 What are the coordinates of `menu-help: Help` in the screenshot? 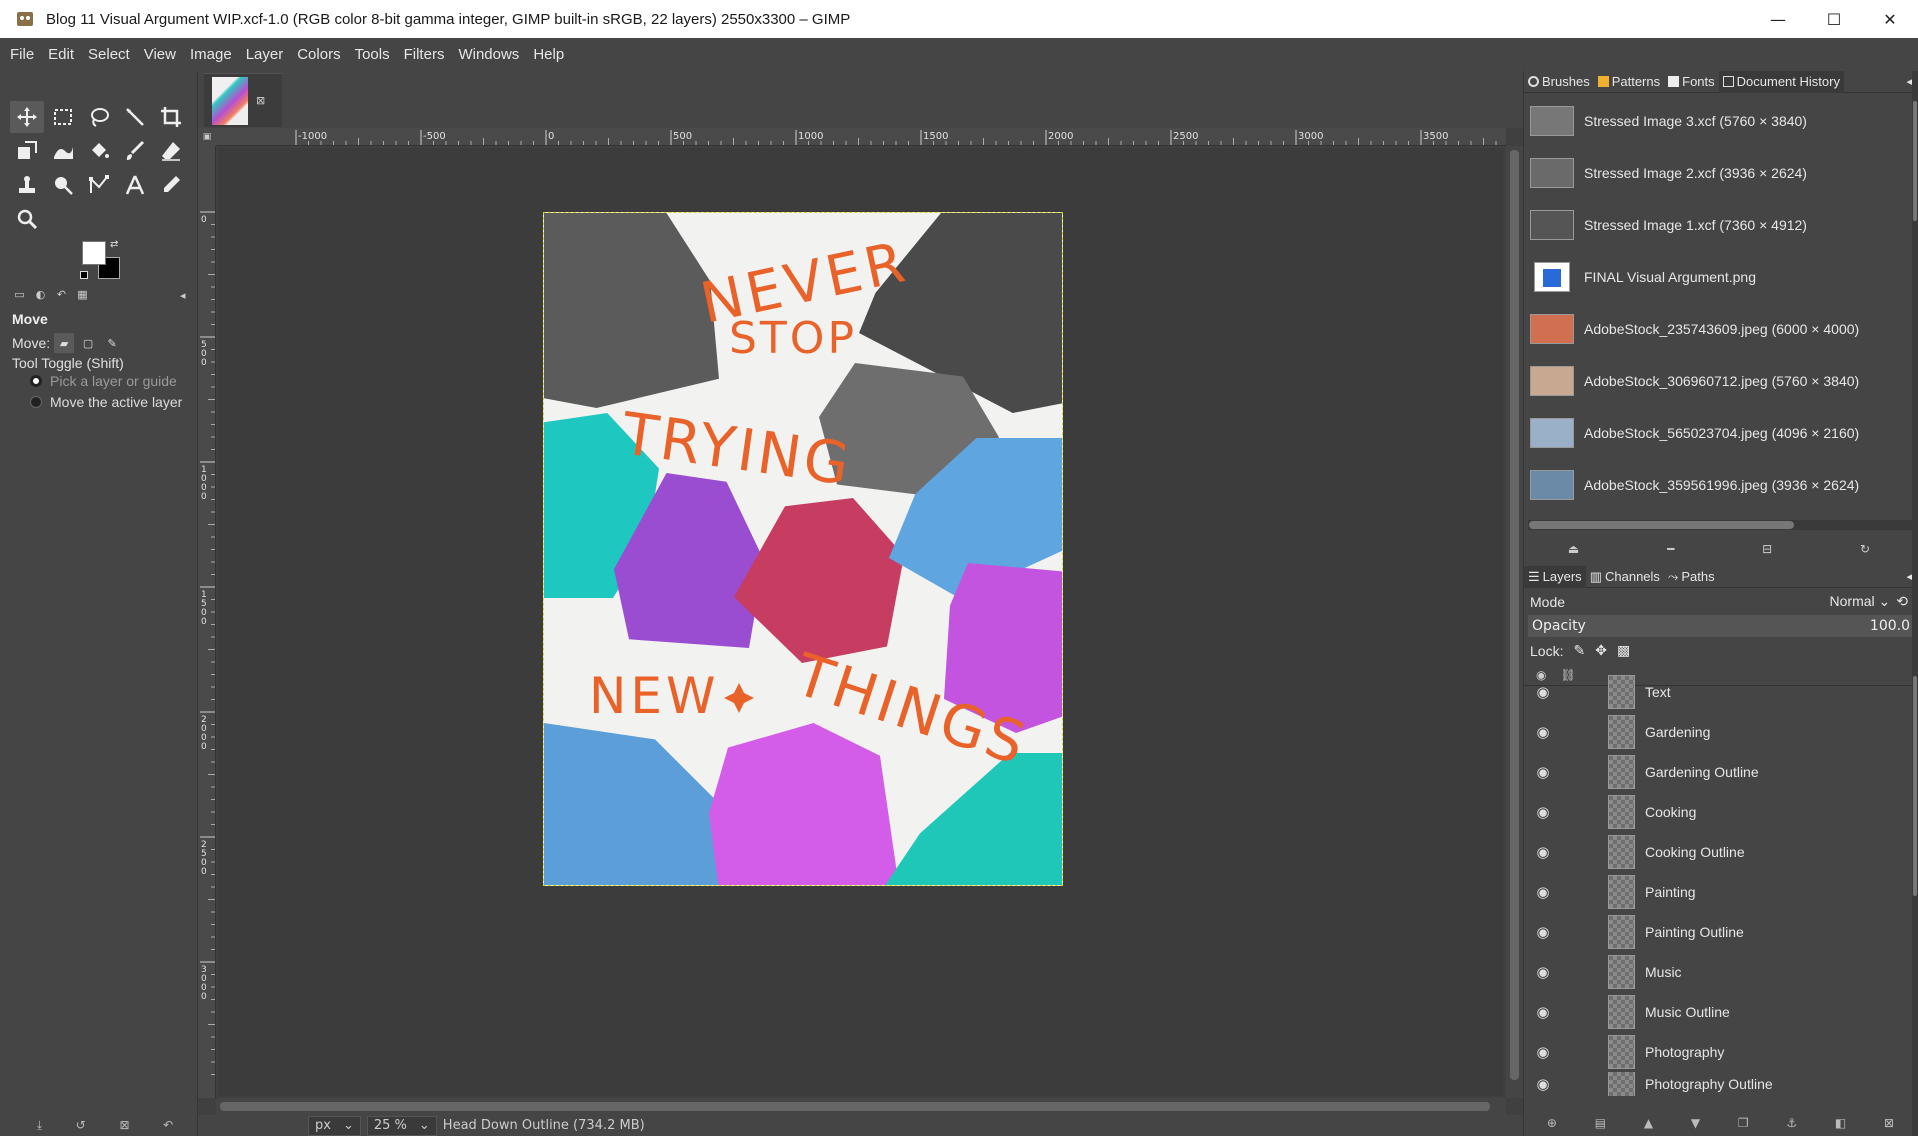 It's located at (548, 54).